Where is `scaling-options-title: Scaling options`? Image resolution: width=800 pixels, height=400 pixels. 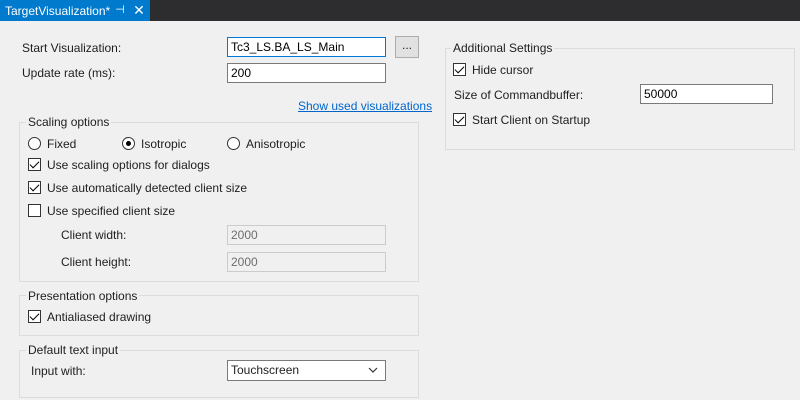
scaling-options-title: Scaling options is located at coordinates (69, 122).